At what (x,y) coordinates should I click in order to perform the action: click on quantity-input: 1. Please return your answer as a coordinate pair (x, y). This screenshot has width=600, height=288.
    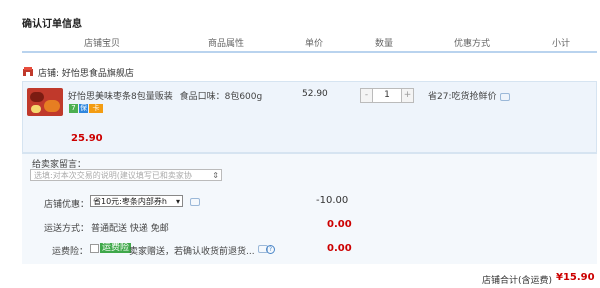
    Looking at the image, I should click on (387, 95).